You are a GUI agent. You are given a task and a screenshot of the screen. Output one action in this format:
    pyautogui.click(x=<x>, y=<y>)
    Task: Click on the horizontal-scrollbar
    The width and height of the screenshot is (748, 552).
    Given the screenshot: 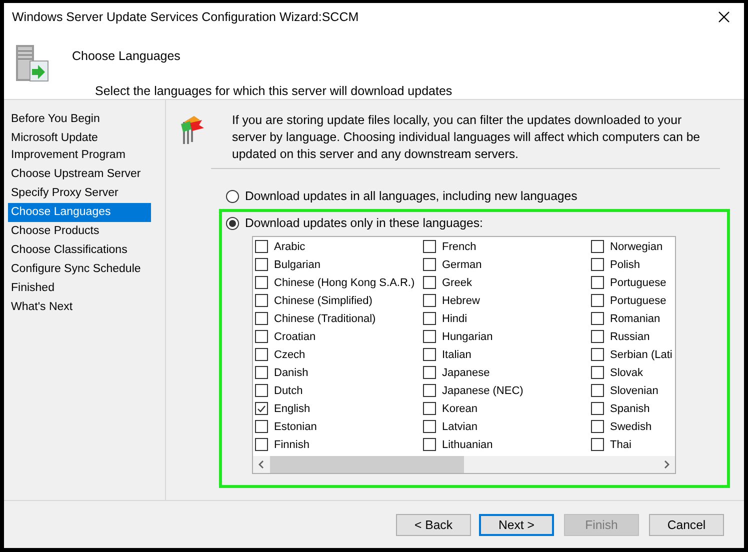 What is the action you would take?
    pyautogui.click(x=464, y=464)
    